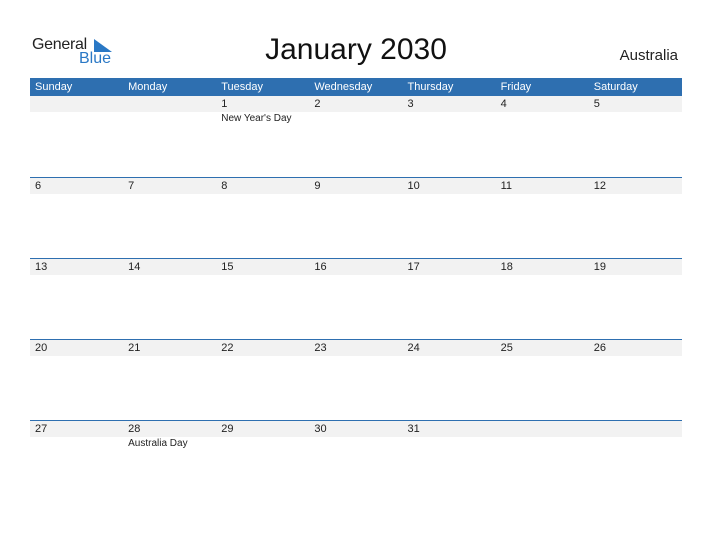 Image resolution: width=712 pixels, height=550 pixels. What do you see at coordinates (224, 186) in the screenshot?
I see `day-number: 8` at bounding box center [224, 186].